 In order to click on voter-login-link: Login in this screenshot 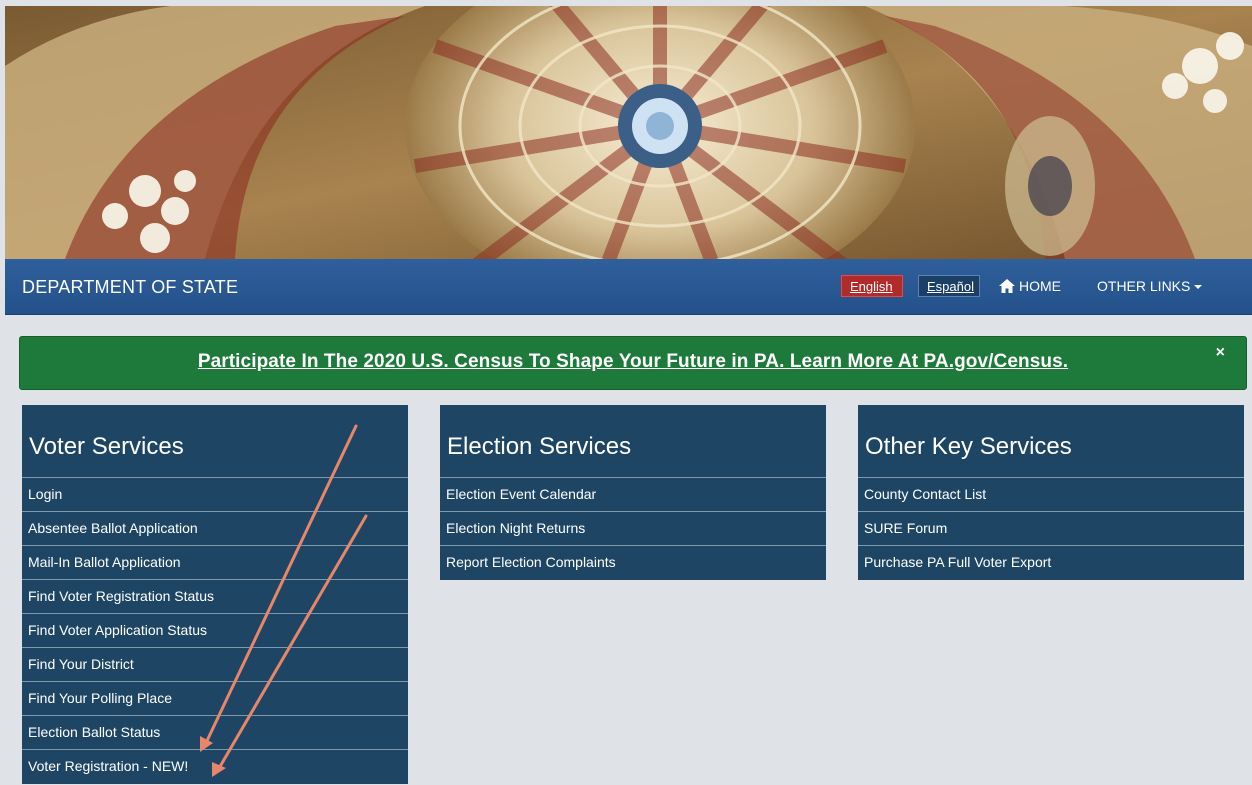, I will do `click(215, 495)`.